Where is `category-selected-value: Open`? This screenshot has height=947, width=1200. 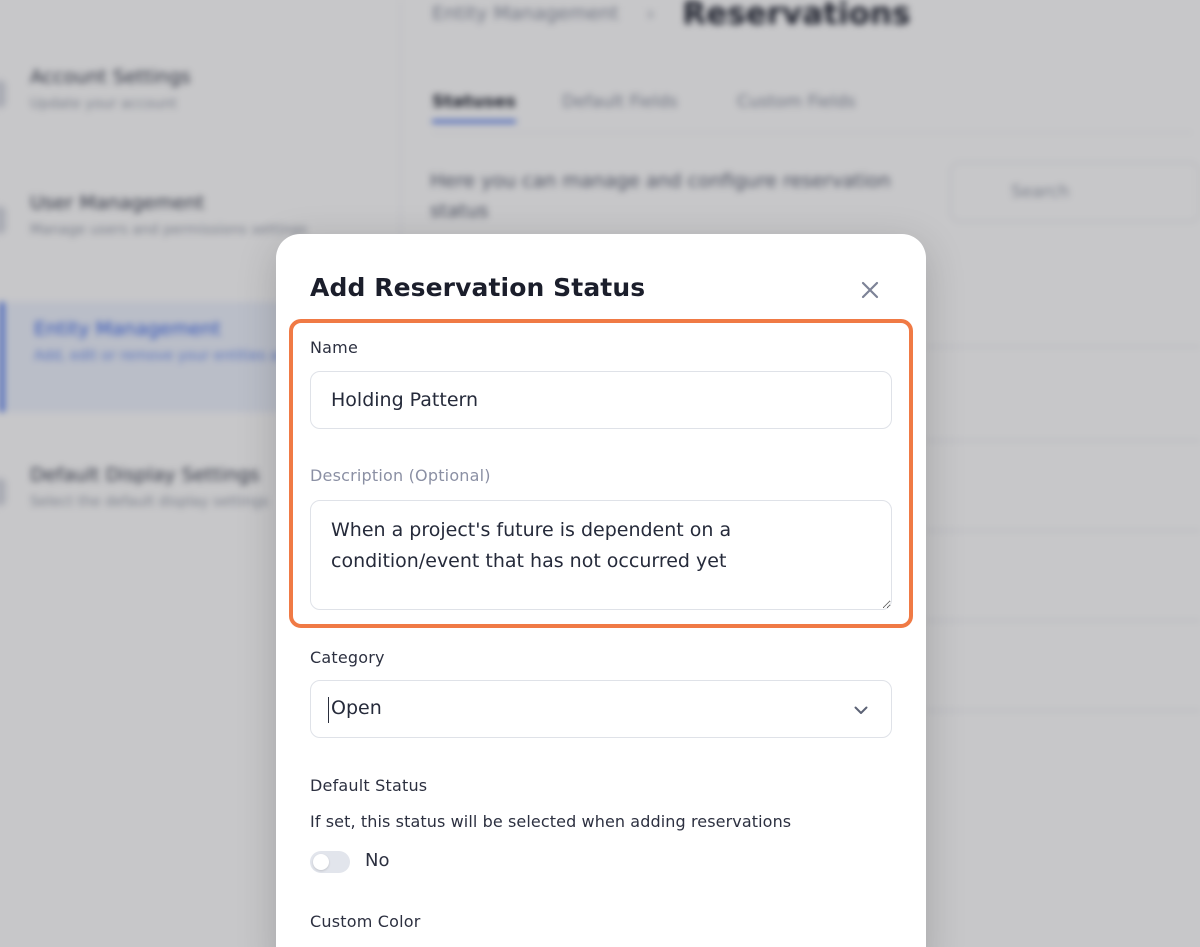 category-selected-value: Open is located at coordinates (356, 708).